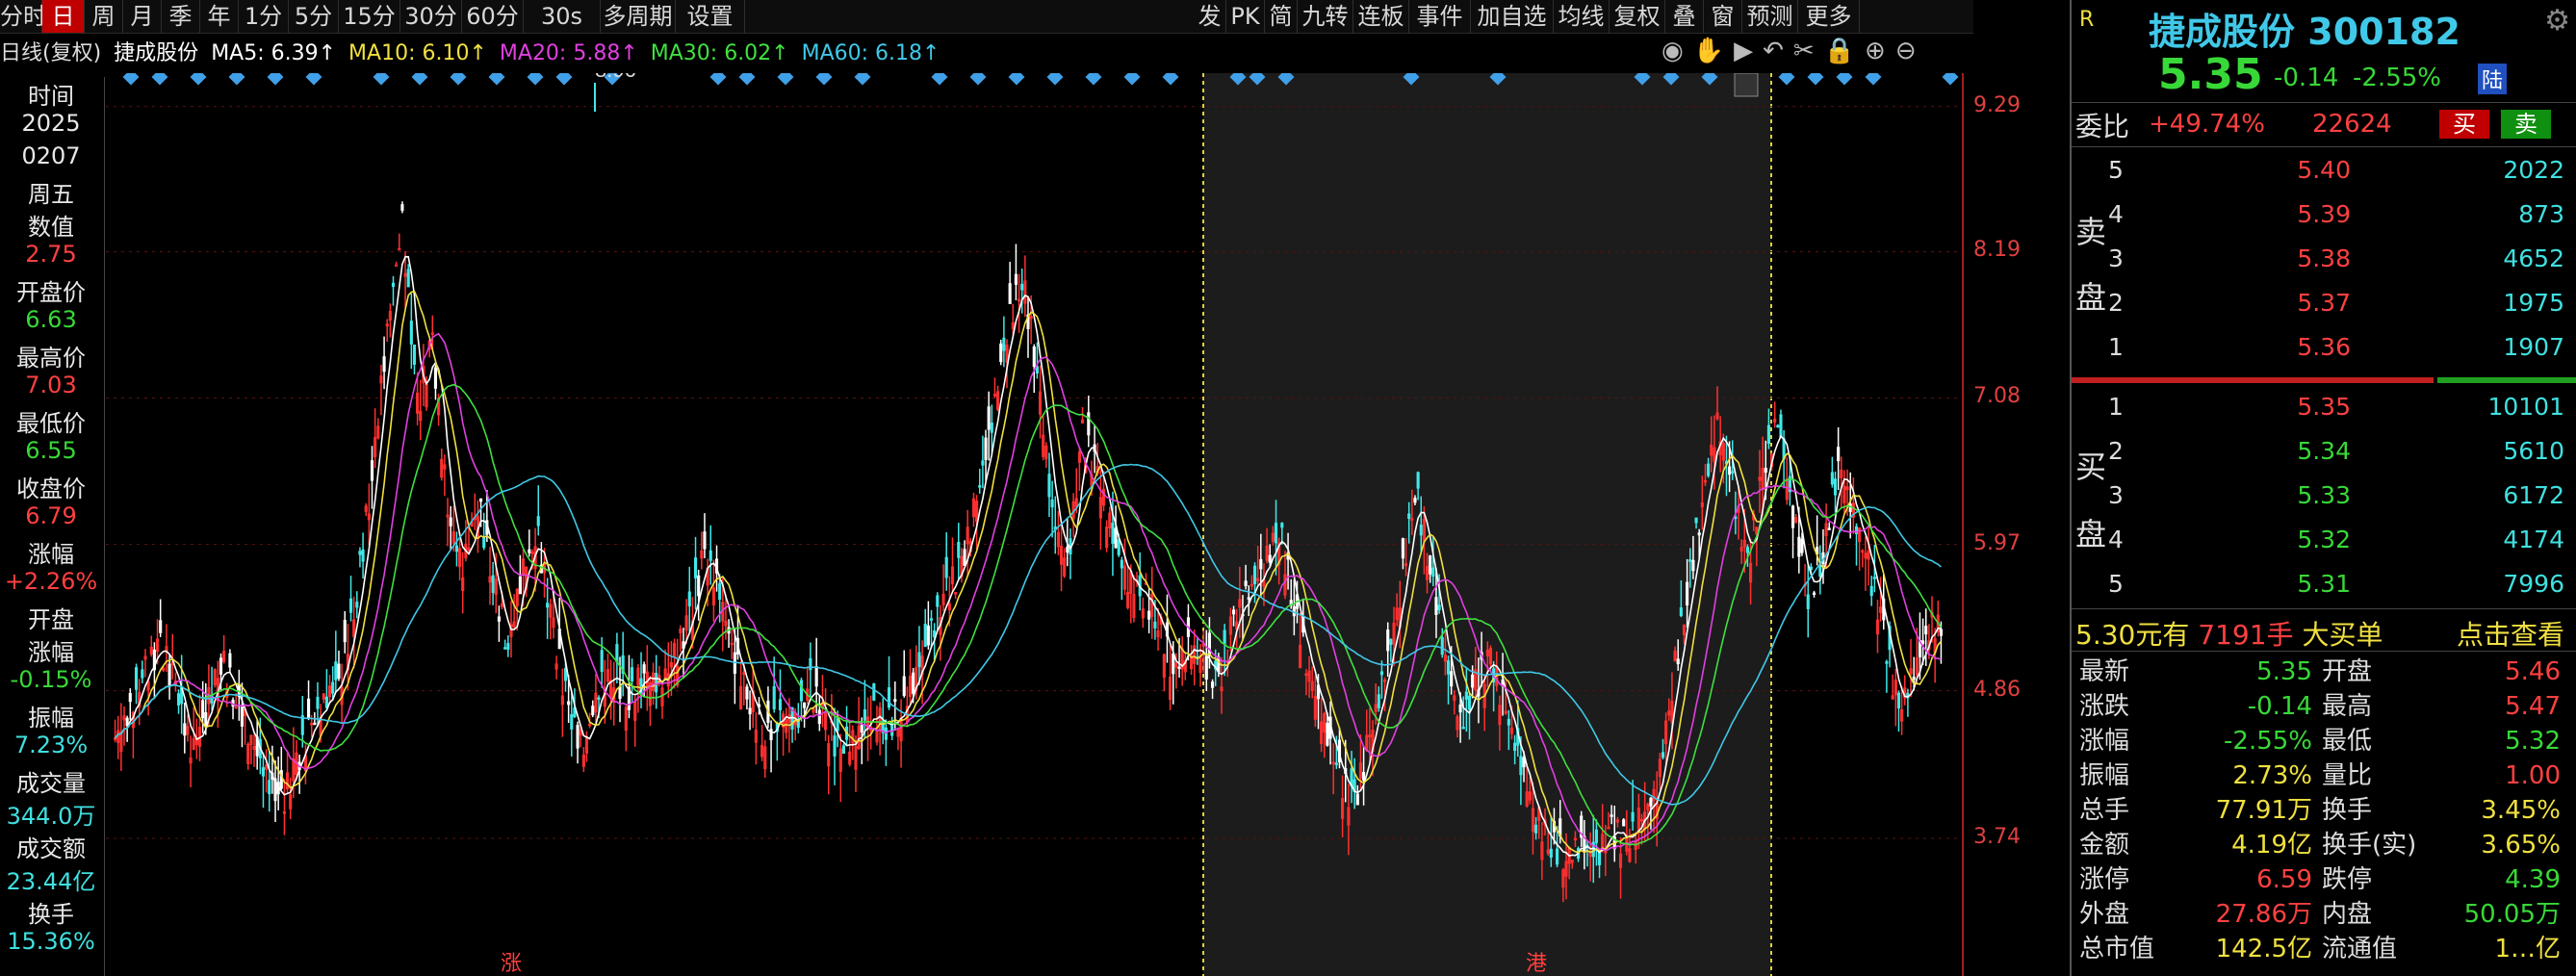  Describe the element at coordinates (2324, 170) in the screenshot. I see `sells-row: 5 5.40 2022` at that location.